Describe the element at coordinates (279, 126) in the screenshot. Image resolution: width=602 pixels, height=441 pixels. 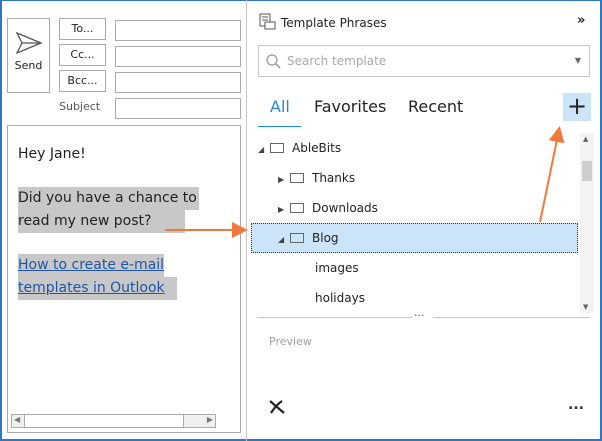
I see `active-tab-underline` at that location.